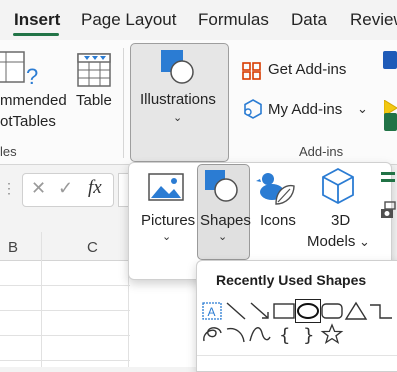 The image size is (397, 372). Describe the element at coordinates (340, 220) in the screenshot. I see `3d-models-label-1: 3D` at that location.